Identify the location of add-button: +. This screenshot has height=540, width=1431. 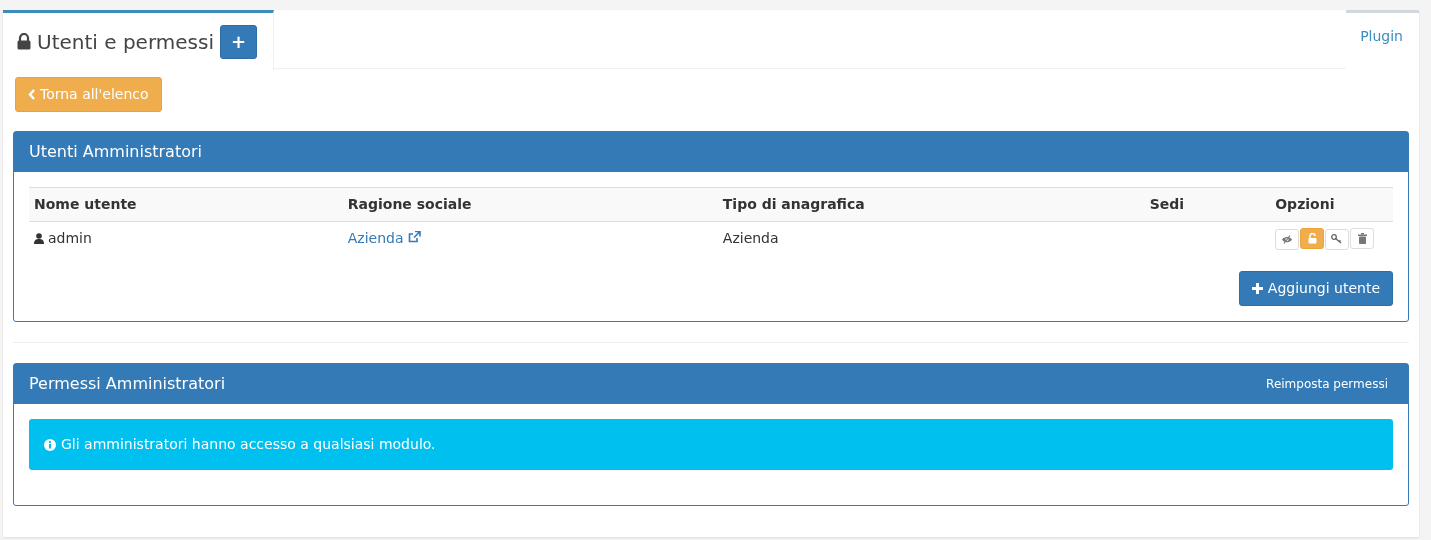
(238, 41).